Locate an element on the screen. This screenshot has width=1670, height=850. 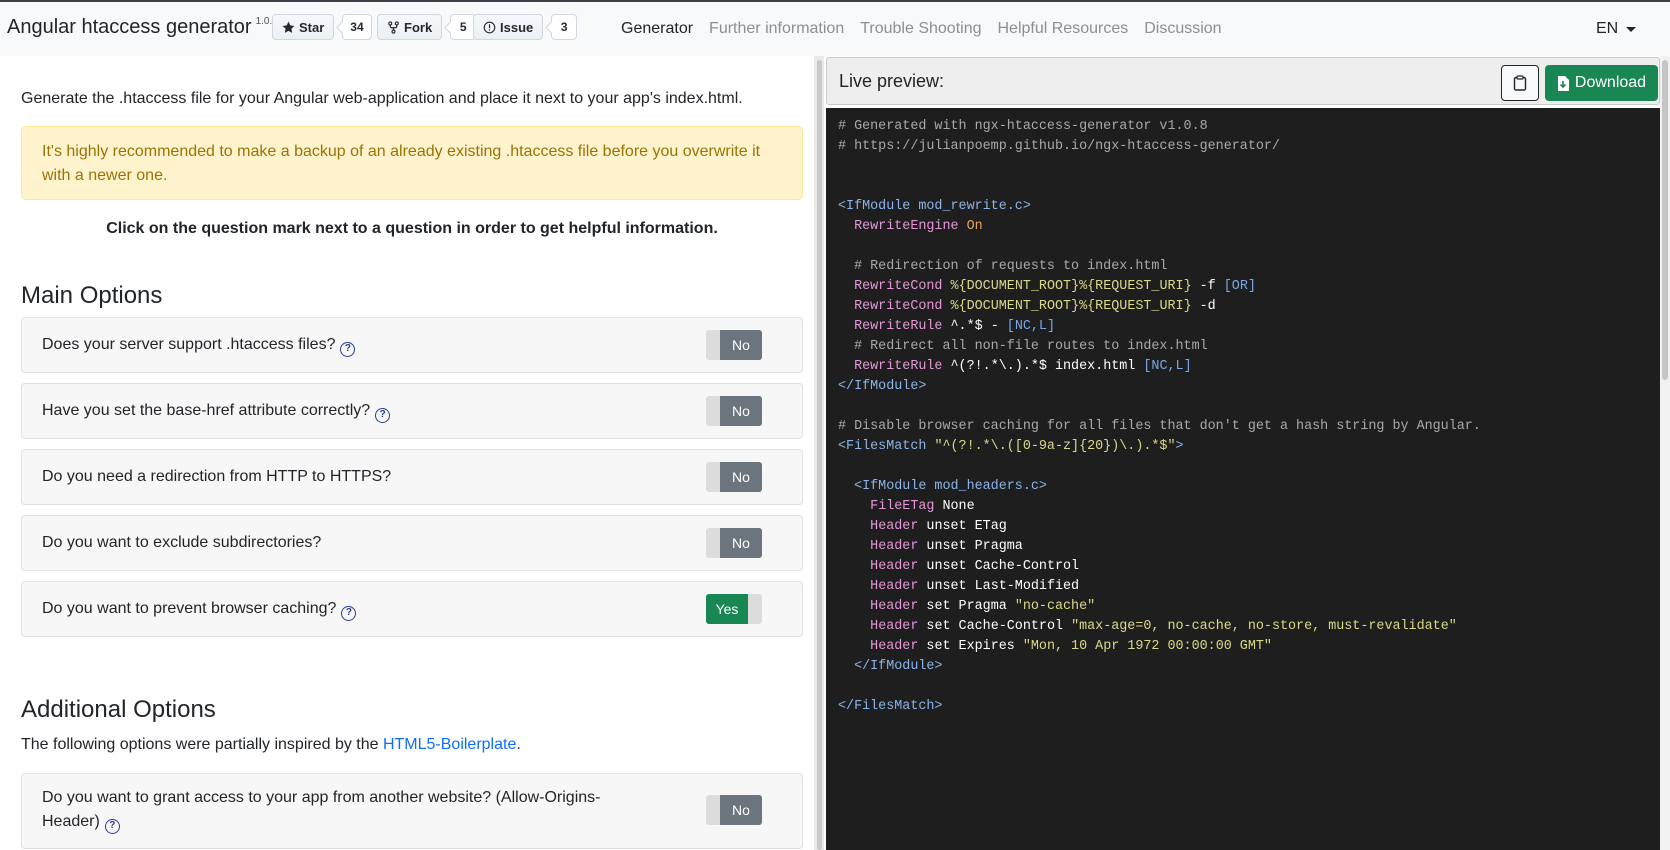
html5-boilerplate-link: HTML5-Boilerplate is located at coordinates (449, 744).